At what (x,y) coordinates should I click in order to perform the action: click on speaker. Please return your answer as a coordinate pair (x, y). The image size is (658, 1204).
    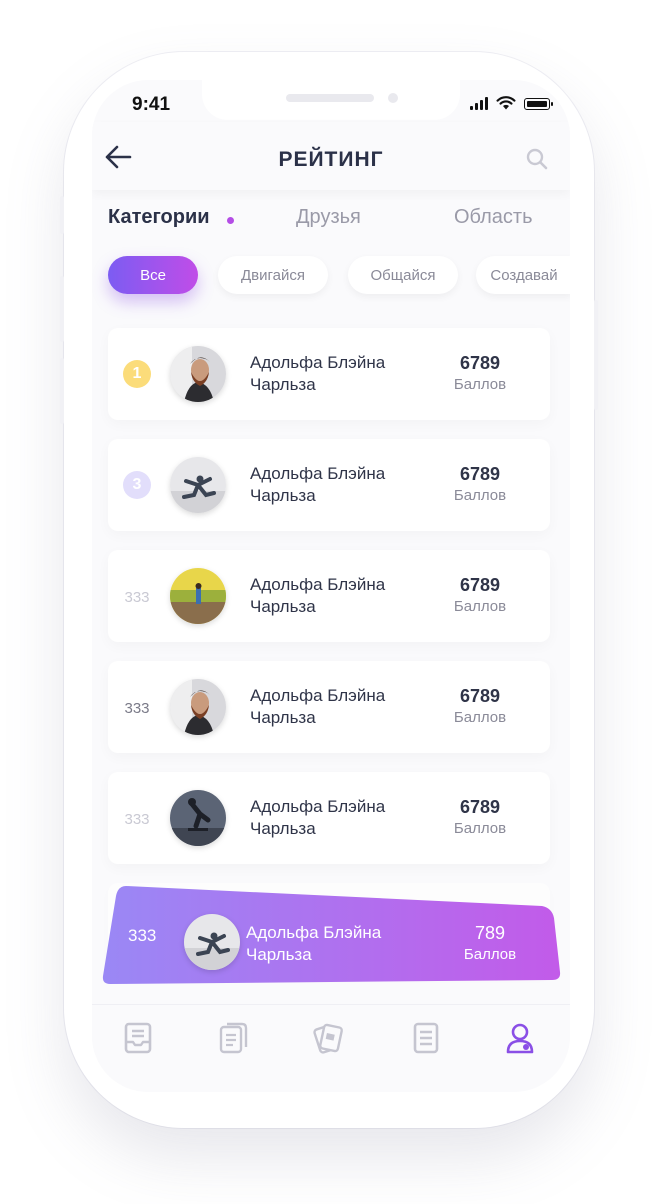
    Looking at the image, I should click on (330, 98).